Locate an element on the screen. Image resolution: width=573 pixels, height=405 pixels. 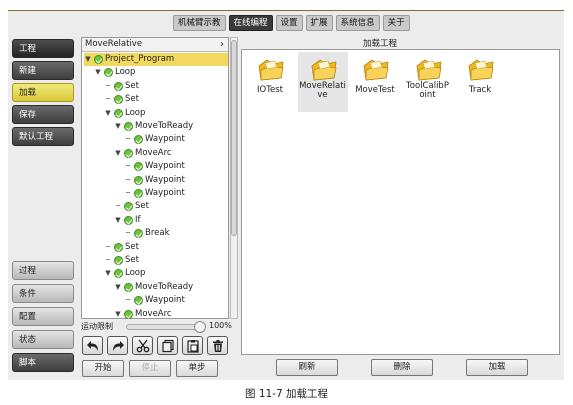
delete-button is located at coordinates (217, 345).